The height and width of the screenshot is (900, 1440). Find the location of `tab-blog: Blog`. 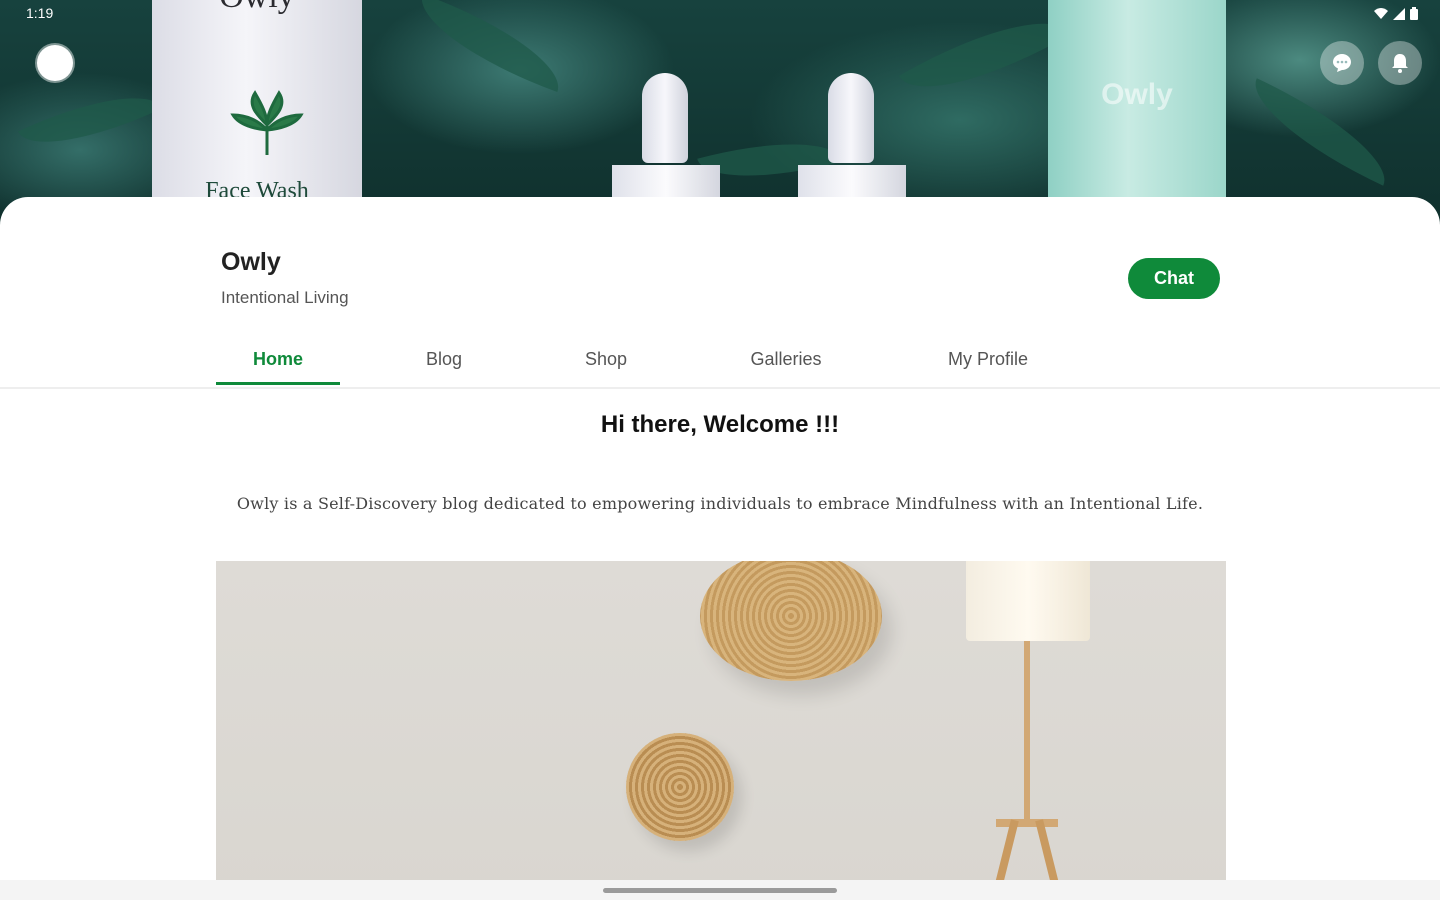

tab-blog: Blog is located at coordinates (444, 359).